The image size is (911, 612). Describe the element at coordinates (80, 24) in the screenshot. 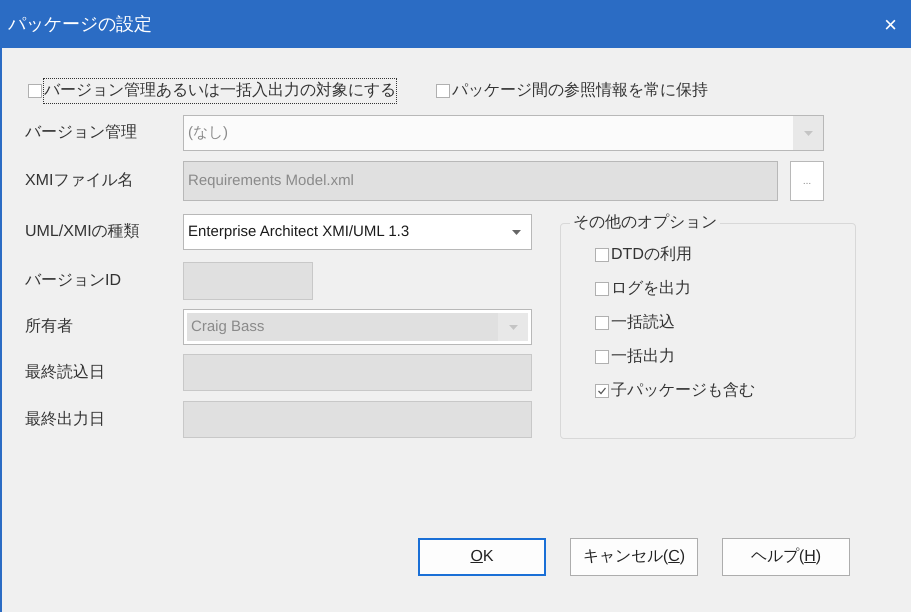

I see `window-title: パッケージの設定` at that location.